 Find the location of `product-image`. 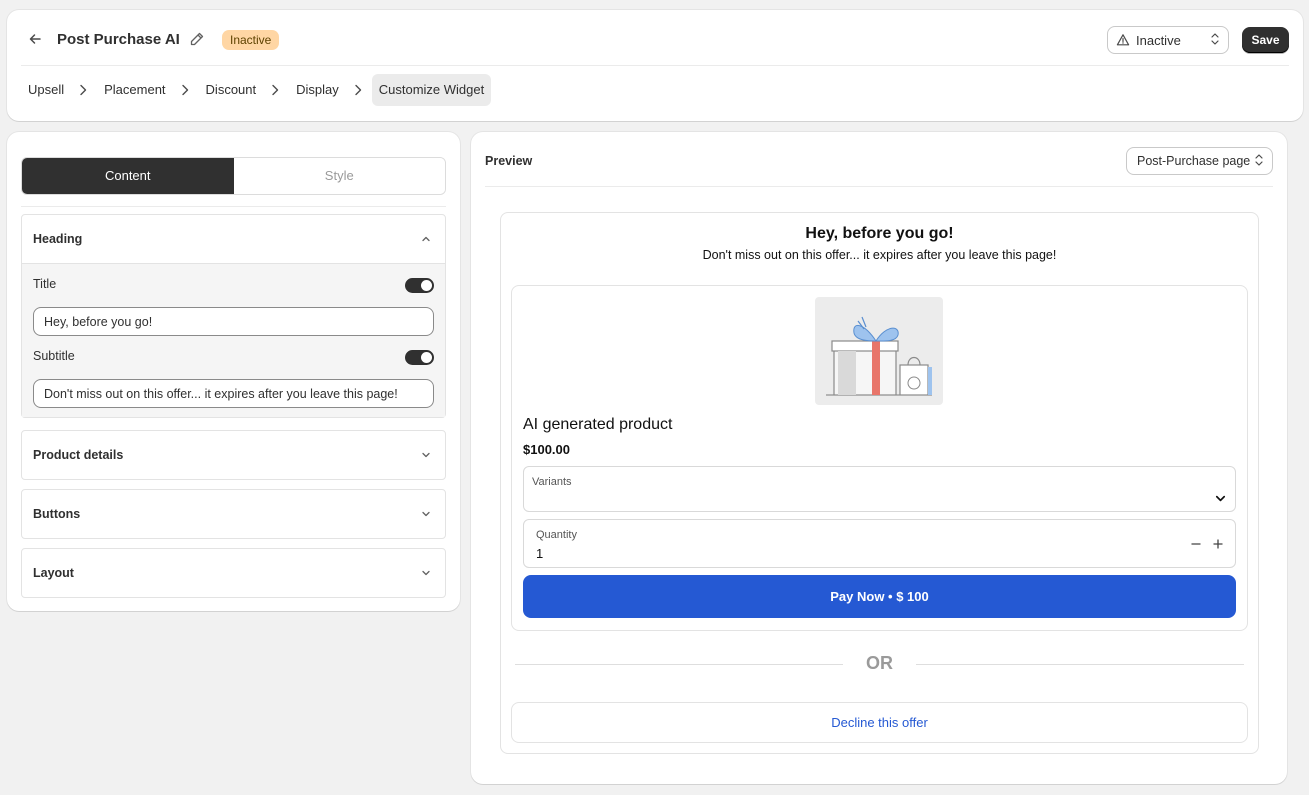

product-image is located at coordinates (879, 351).